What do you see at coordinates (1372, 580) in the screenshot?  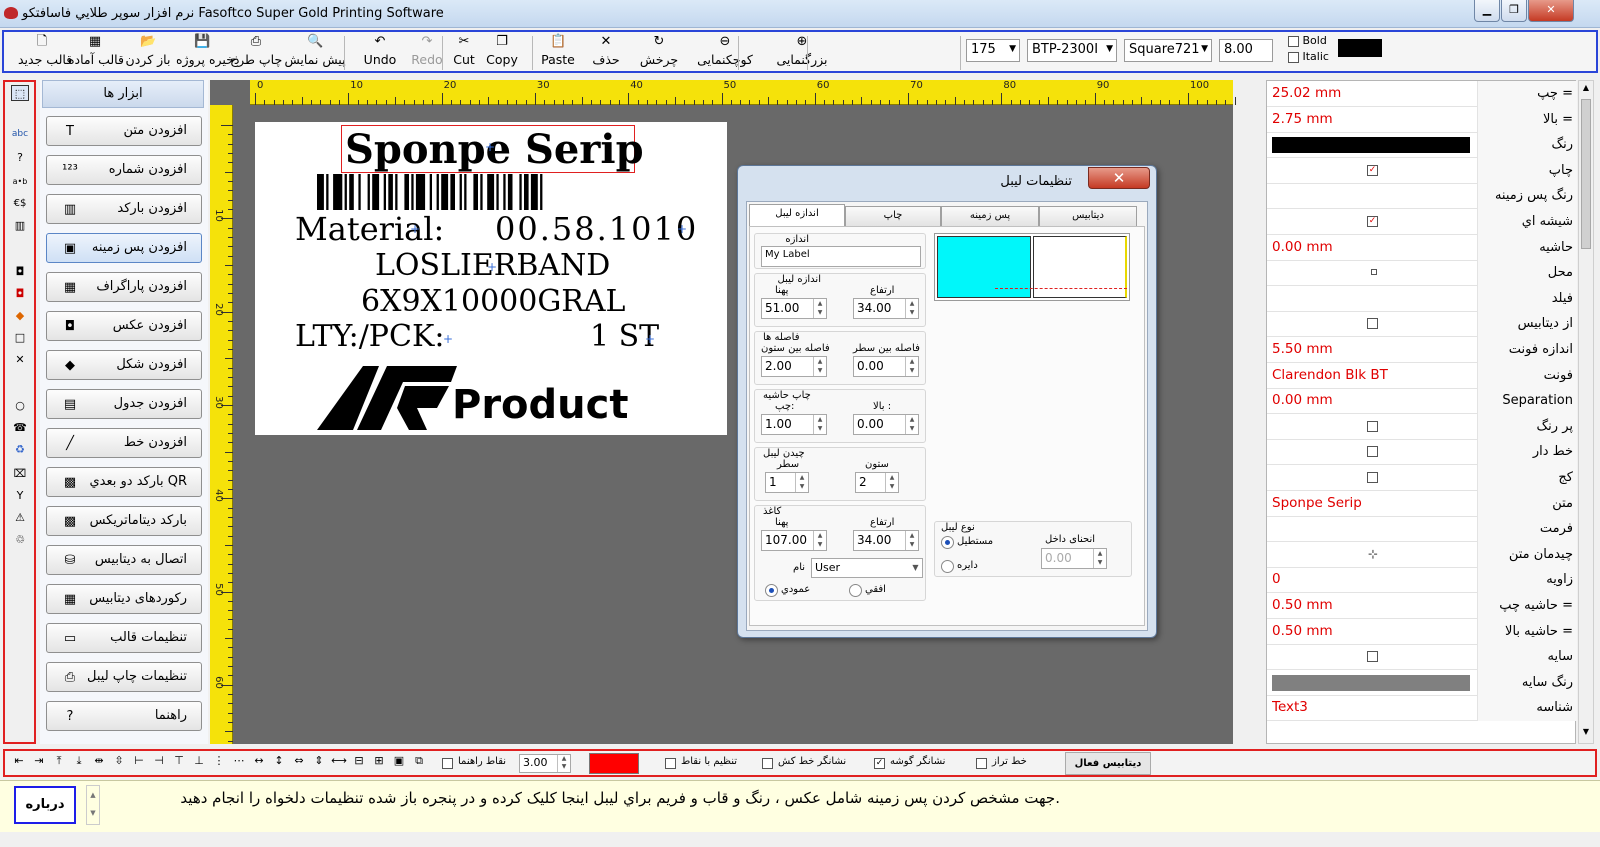 I see `property-value: 0` at bounding box center [1372, 580].